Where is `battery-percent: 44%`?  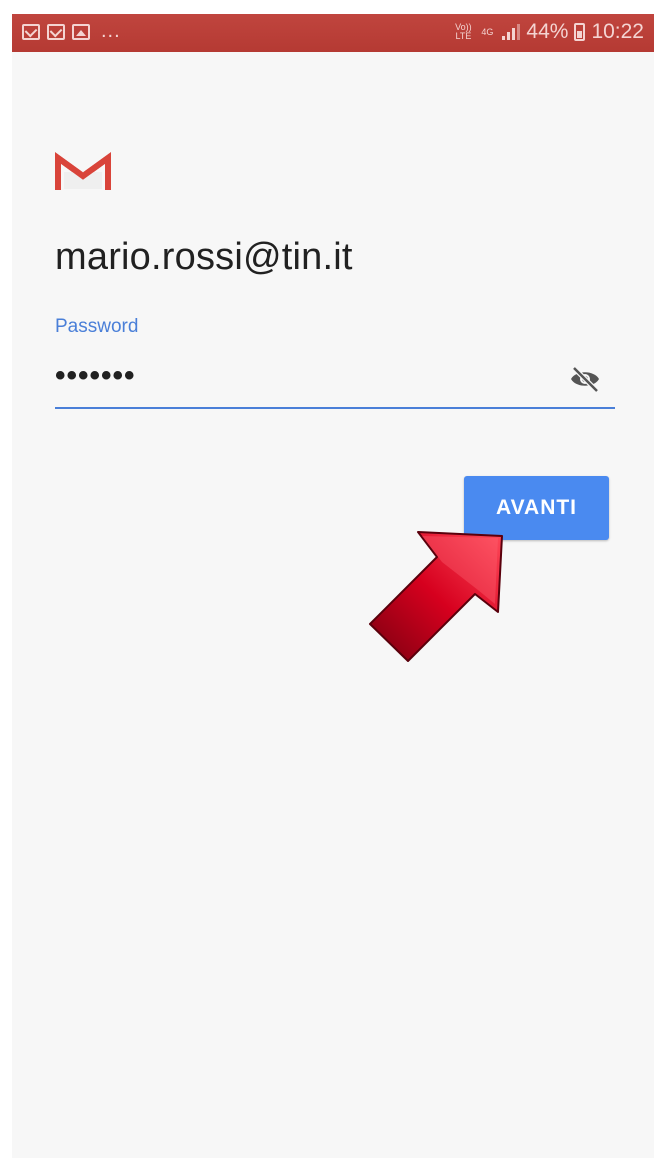
battery-percent: 44% is located at coordinates (547, 31).